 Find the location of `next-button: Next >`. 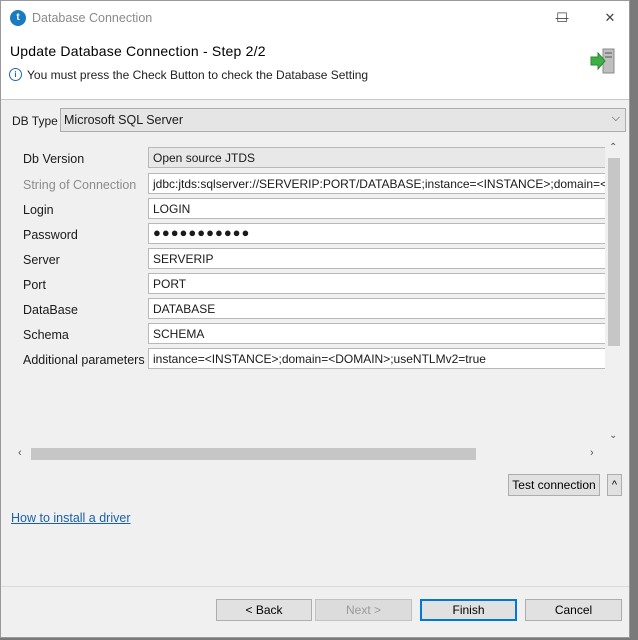

next-button: Next > is located at coordinates (363, 610).